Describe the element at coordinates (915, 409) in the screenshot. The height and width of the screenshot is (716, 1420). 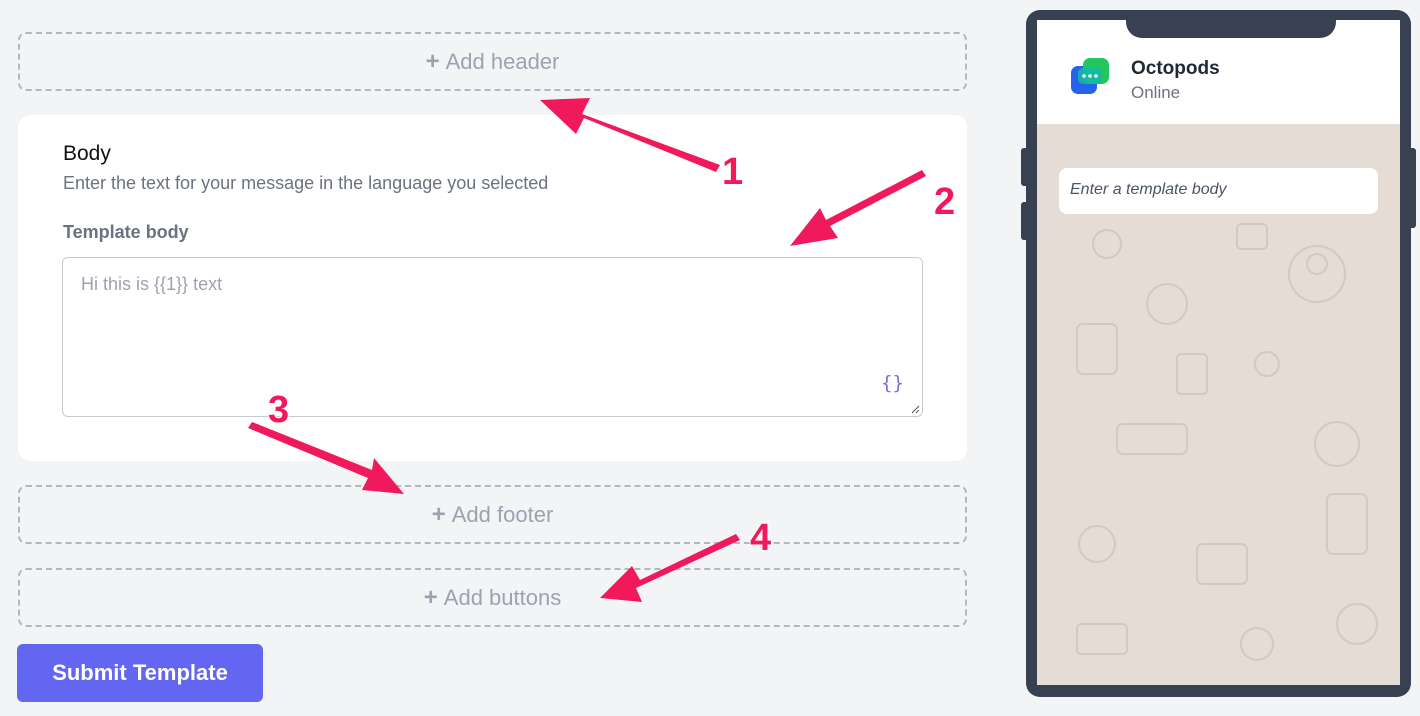
I see `resize-handle-icon` at that location.